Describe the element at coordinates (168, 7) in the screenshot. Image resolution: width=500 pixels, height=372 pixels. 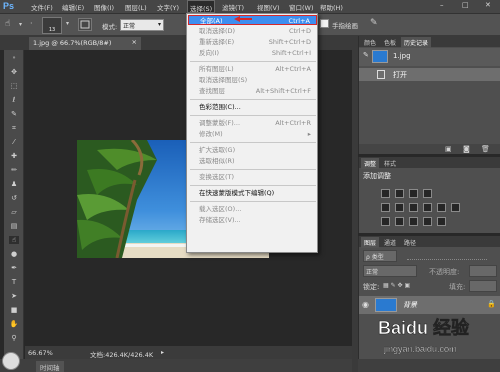
I see `menu-type: 文字(Y)` at that location.